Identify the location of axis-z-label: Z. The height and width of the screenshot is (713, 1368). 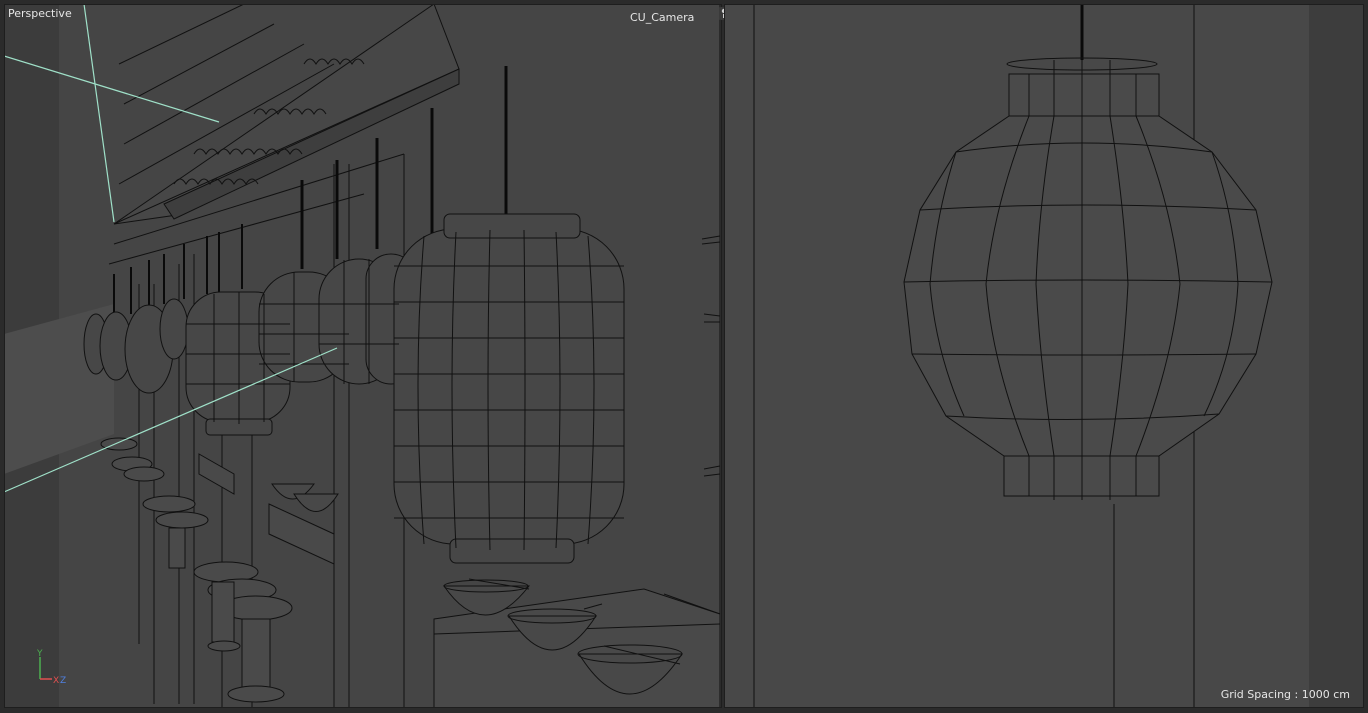
(63, 681).